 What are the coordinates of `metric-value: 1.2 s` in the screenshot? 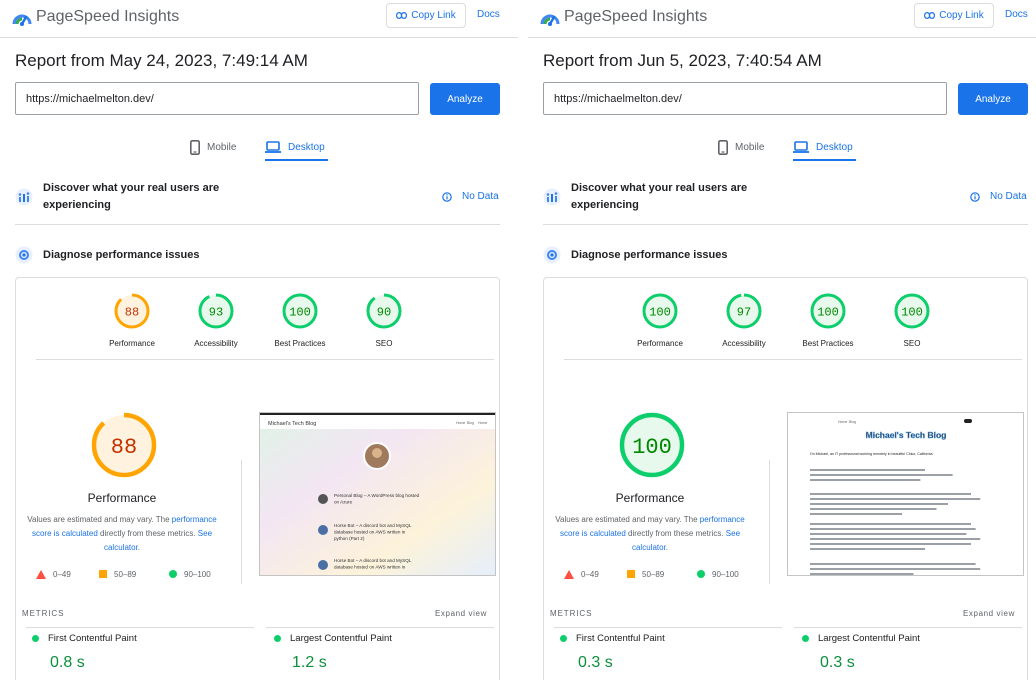 It's located at (309, 662).